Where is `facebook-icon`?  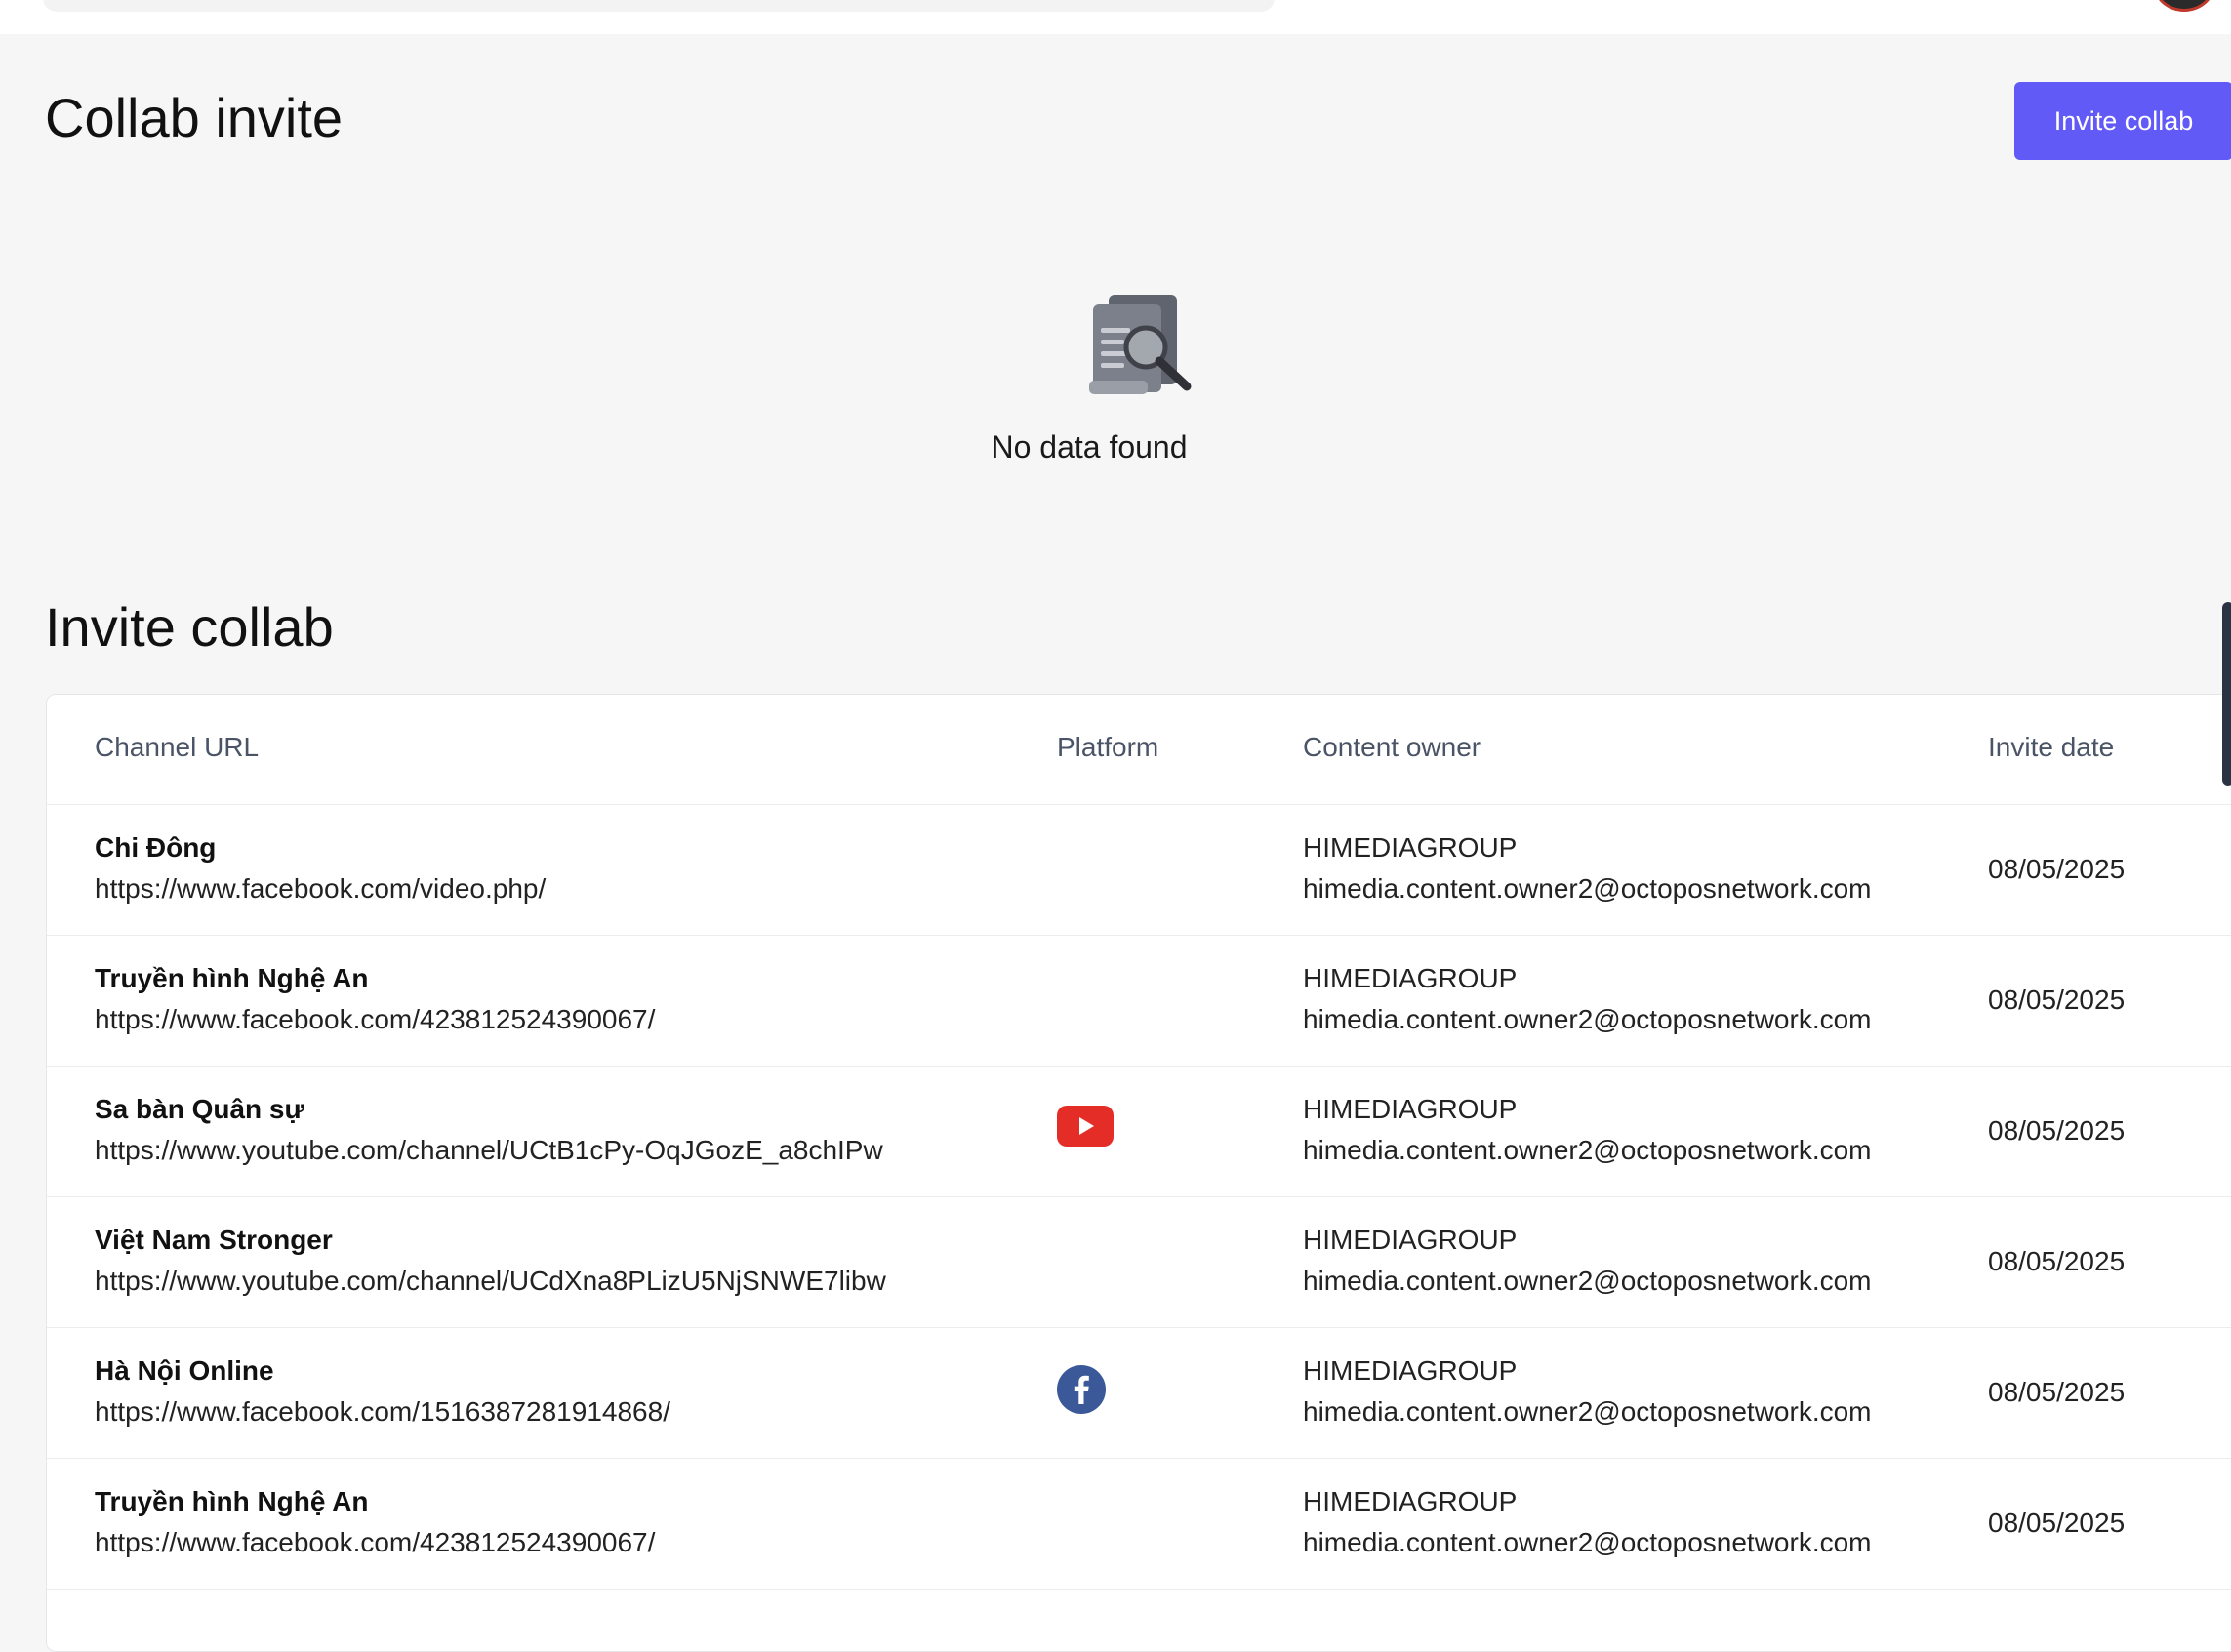 facebook-icon is located at coordinates (1081, 1390).